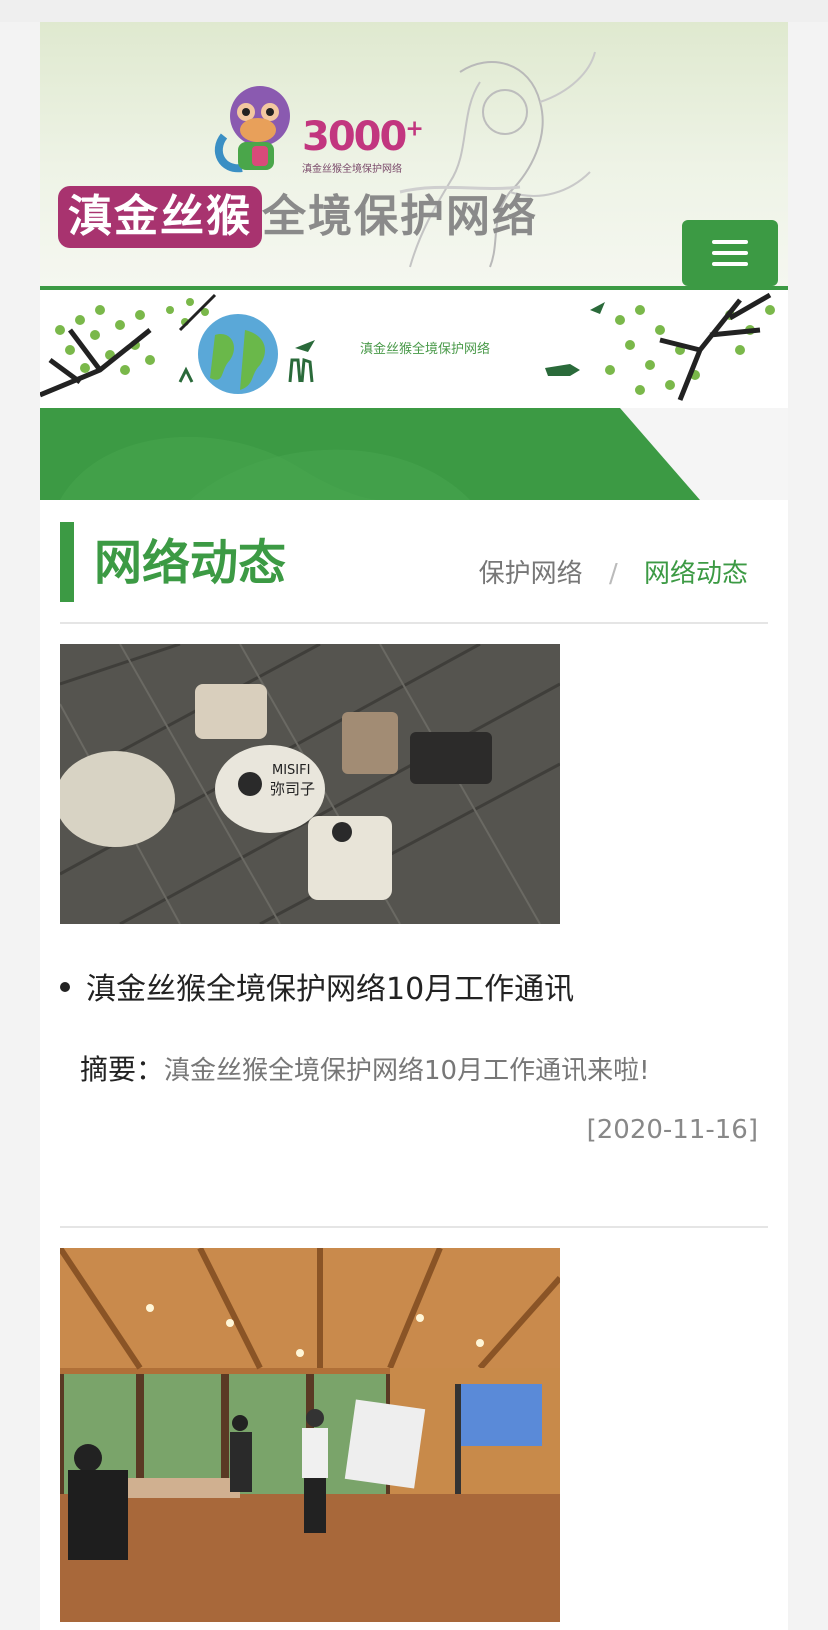 This screenshot has height=1630, width=828. What do you see at coordinates (414, 573) in the screenshot?
I see `section-header: 网络动态 保护网络 / 网络动态` at bounding box center [414, 573].